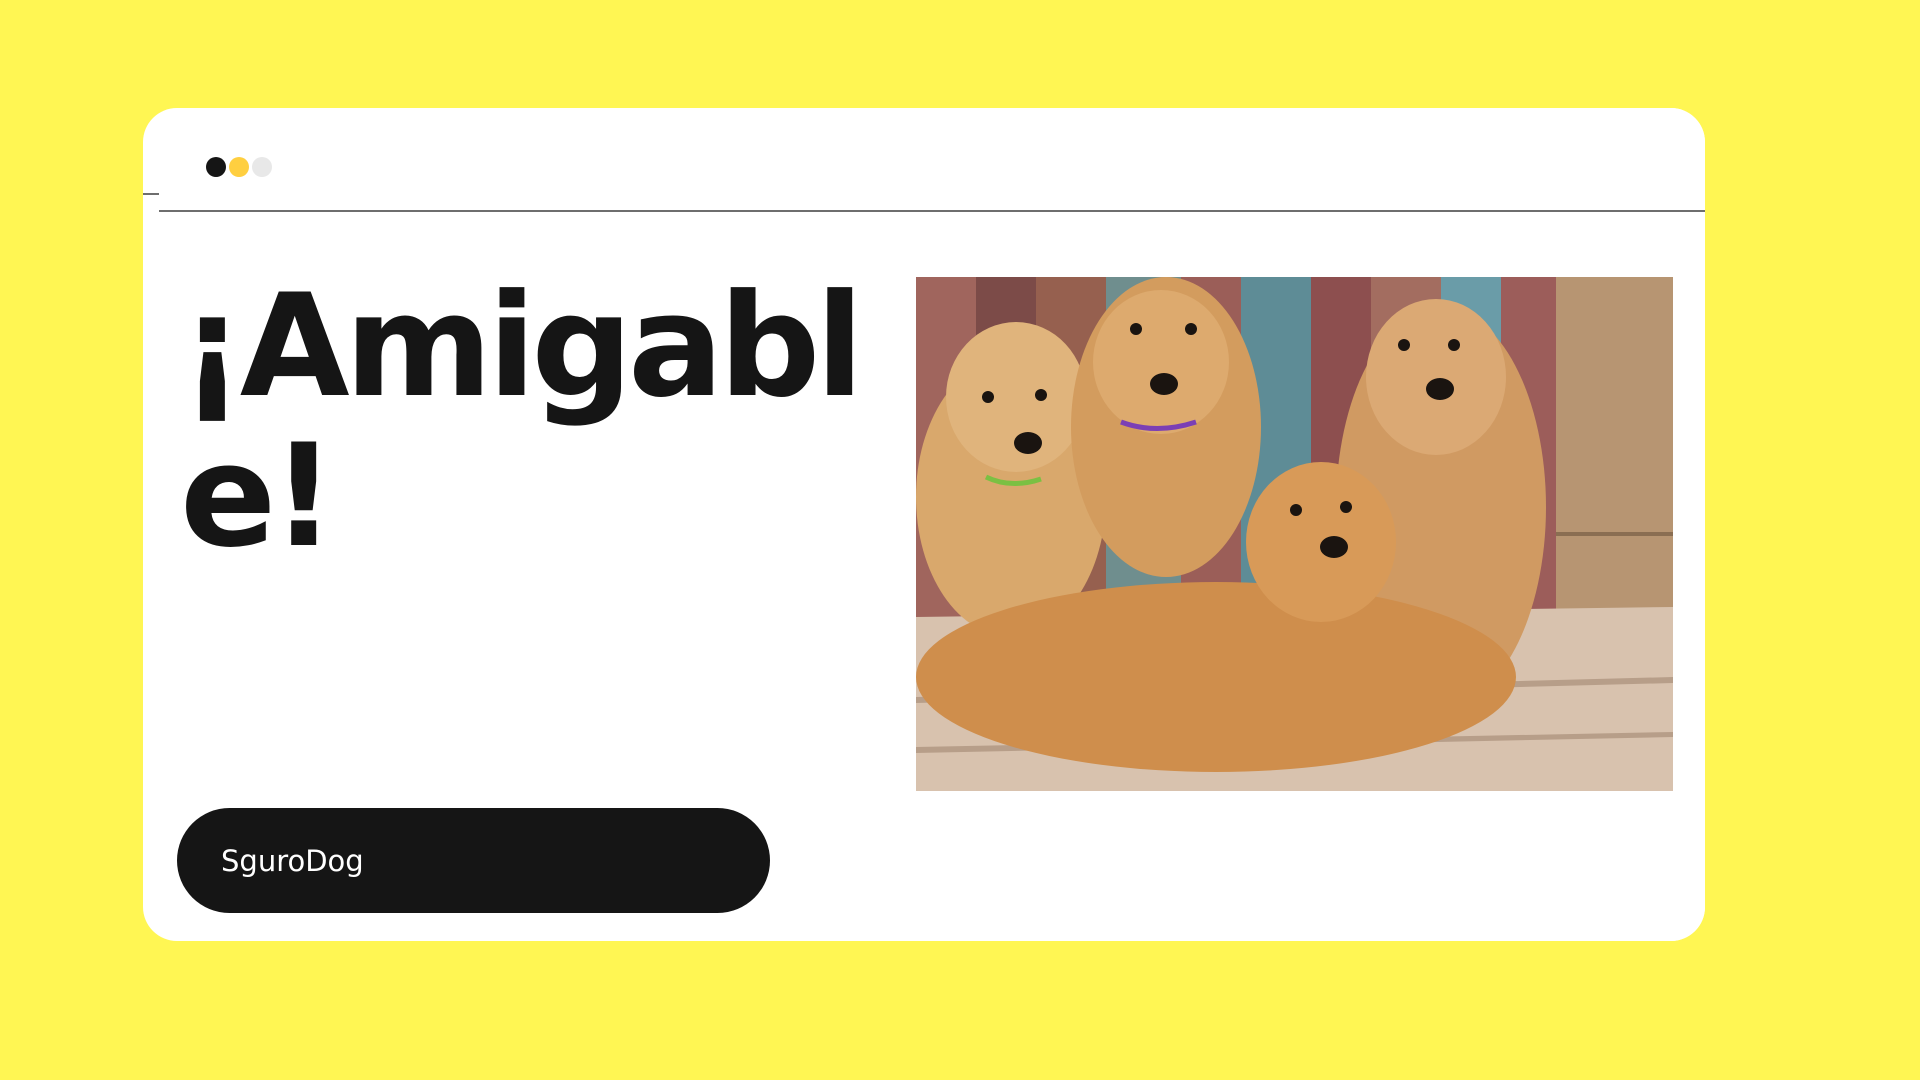 The image size is (1920, 1080). What do you see at coordinates (262, 167) in the screenshot?
I see `window-dot-light` at bounding box center [262, 167].